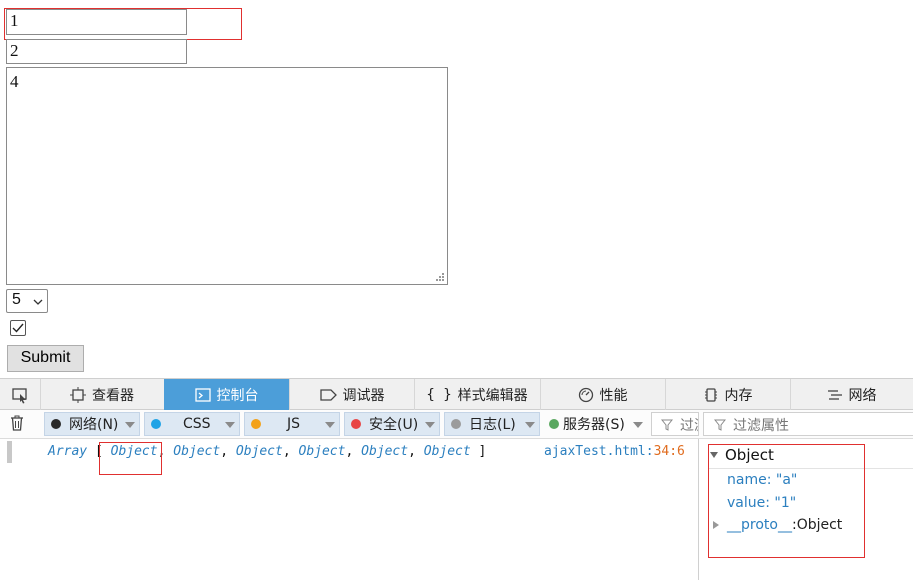 This screenshot has height=580, width=913. Describe the element at coordinates (439, 394) in the screenshot. I see `braces-icon: { }` at that location.